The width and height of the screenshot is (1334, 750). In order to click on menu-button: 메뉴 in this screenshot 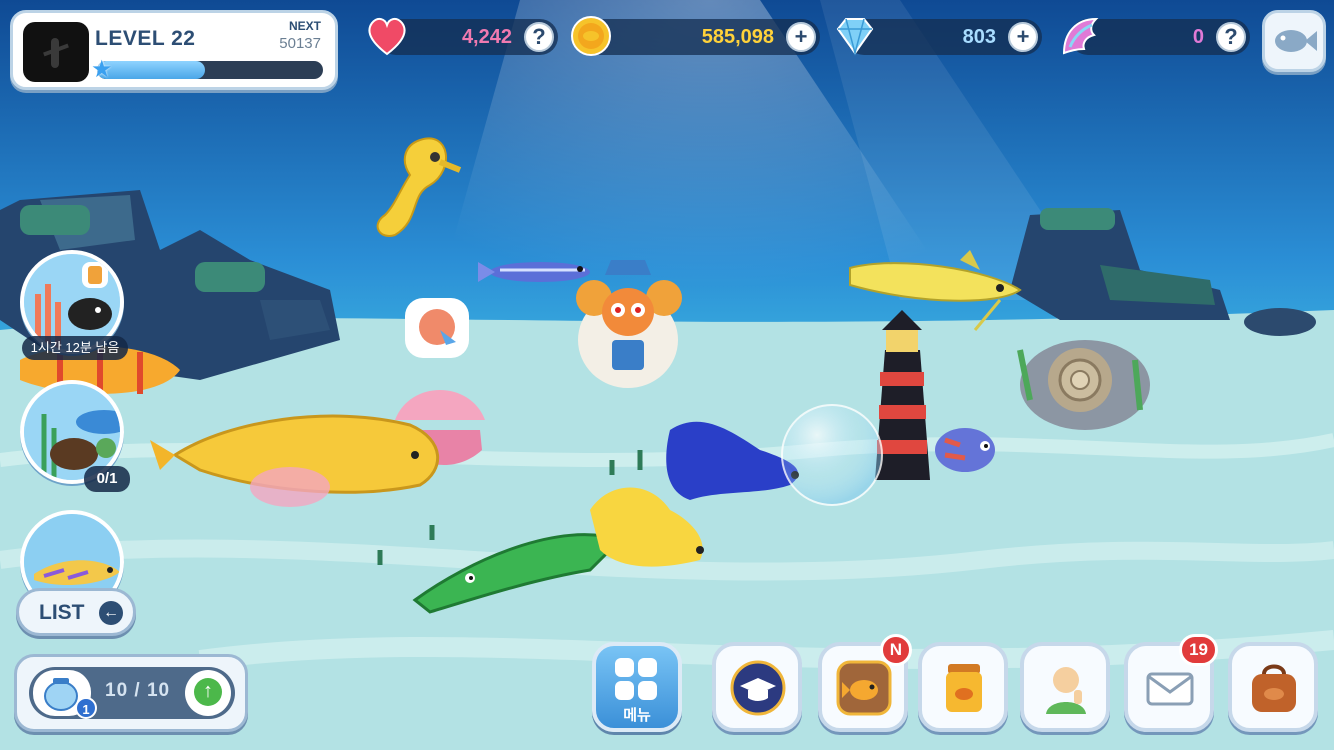, I will do `click(637, 687)`.